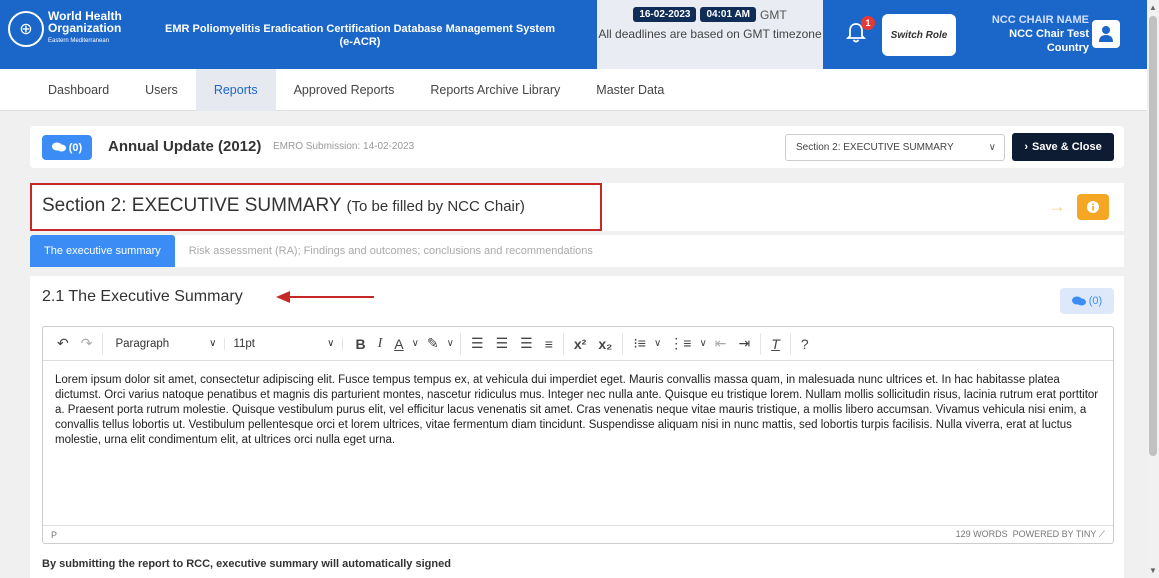 The image size is (1159, 578). Describe the element at coordinates (875, 147) in the screenshot. I see `section-select-value: Section 2: EXECUTIVE SUMMARY` at that location.